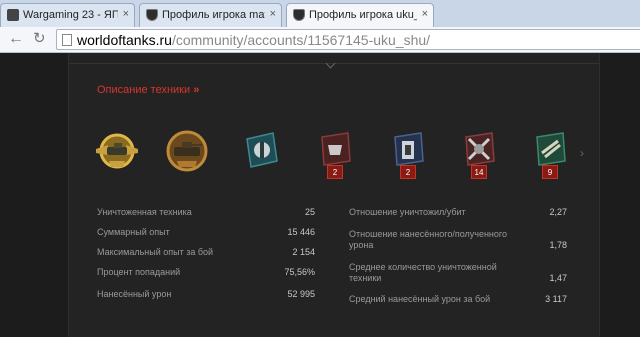 This screenshot has width=640, height=337. Describe the element at coordinates (407, 212) in the screenshot. I see `stat-label: Отношение уничтожил/убит` at that location.